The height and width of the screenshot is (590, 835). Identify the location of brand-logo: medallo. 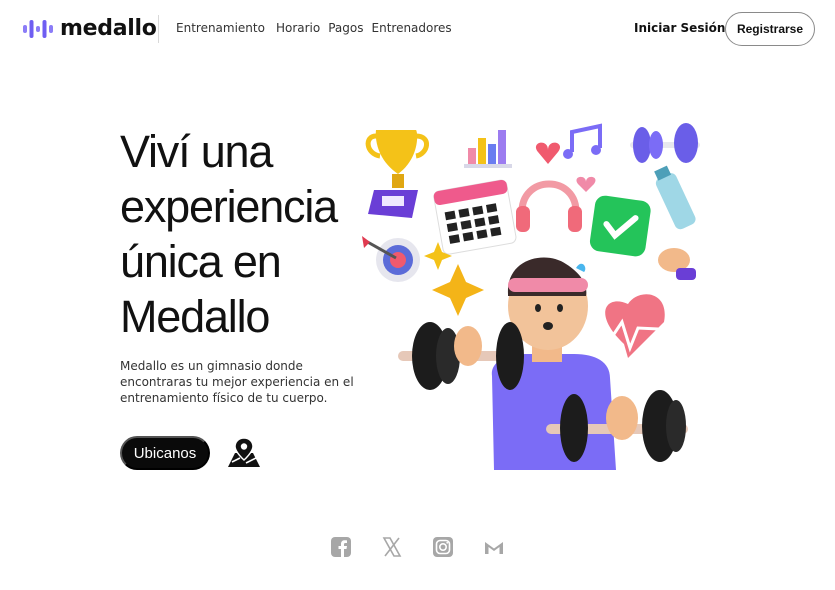
(89, 28).